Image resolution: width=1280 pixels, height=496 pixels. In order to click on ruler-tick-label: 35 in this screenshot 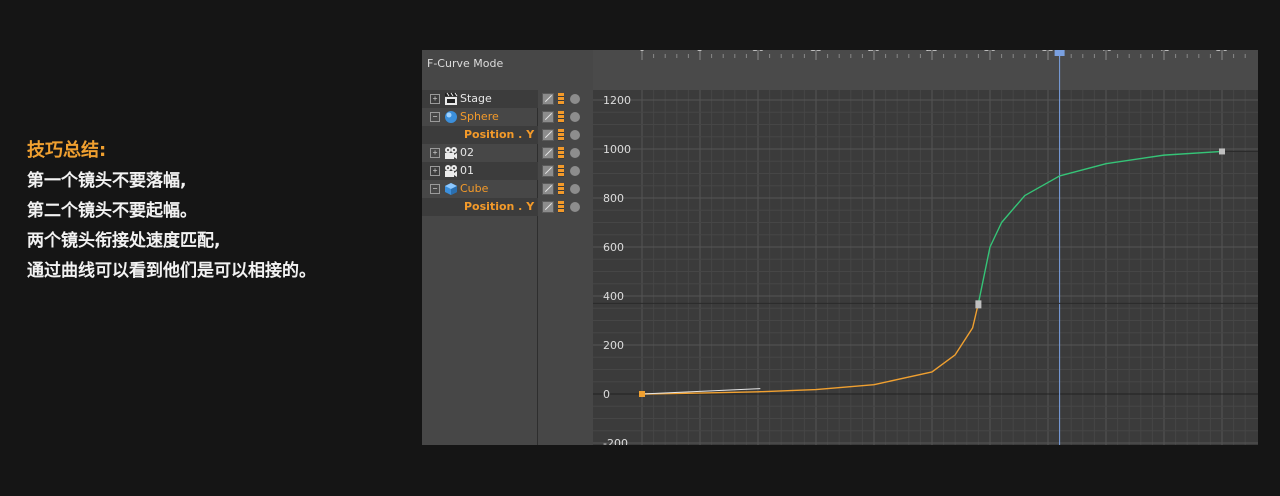, I will do `click(1048, 52)`.